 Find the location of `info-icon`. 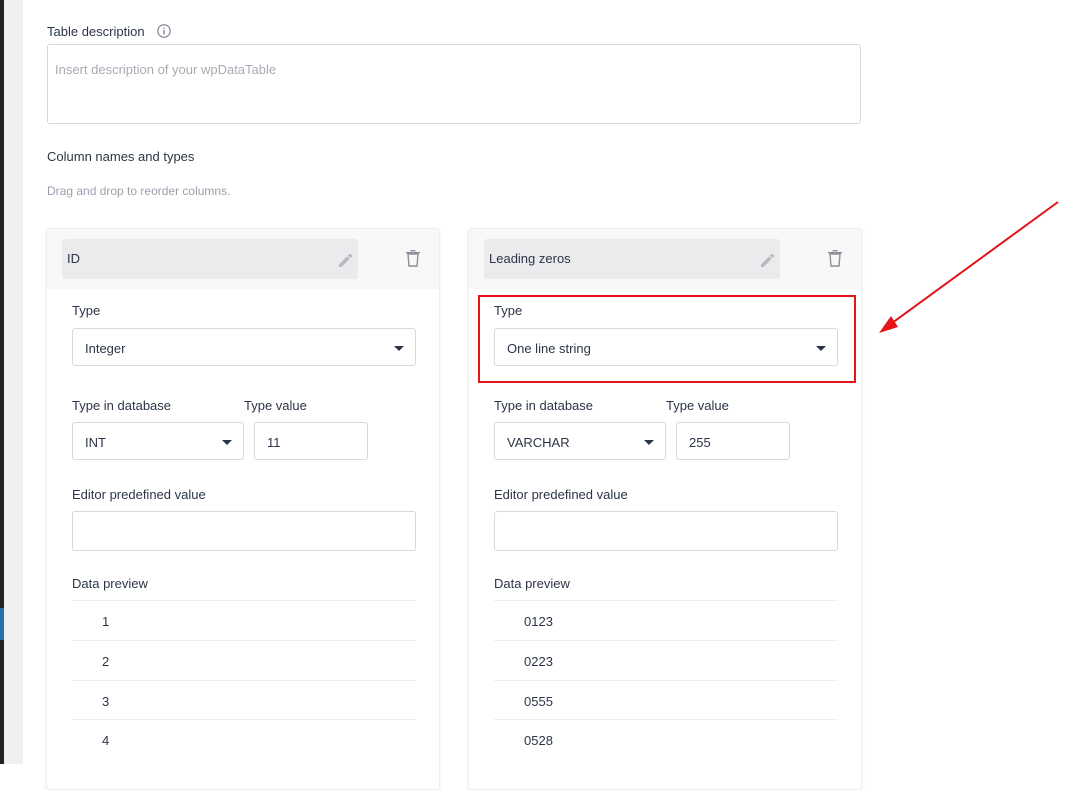

info-icon is located at coordinates (164, 31).